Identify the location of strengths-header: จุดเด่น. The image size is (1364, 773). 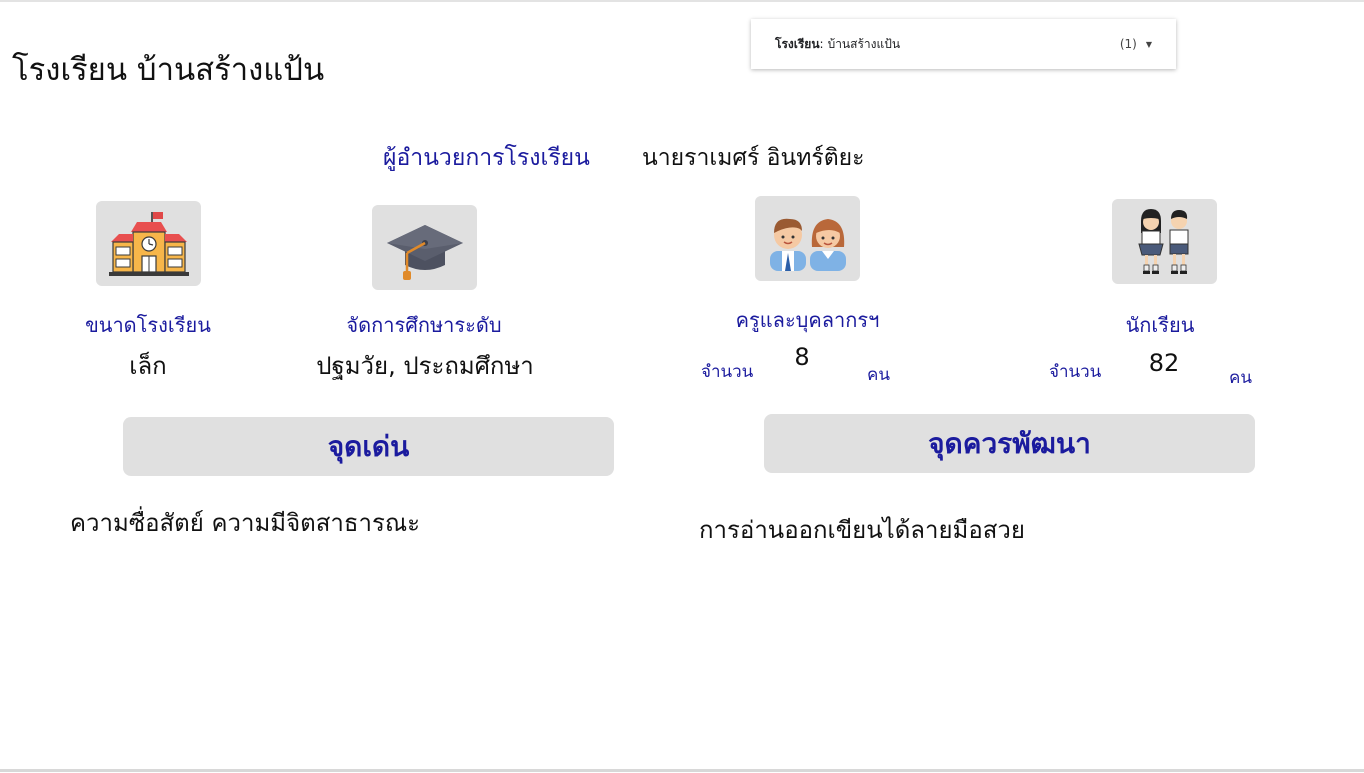
(368, 446).